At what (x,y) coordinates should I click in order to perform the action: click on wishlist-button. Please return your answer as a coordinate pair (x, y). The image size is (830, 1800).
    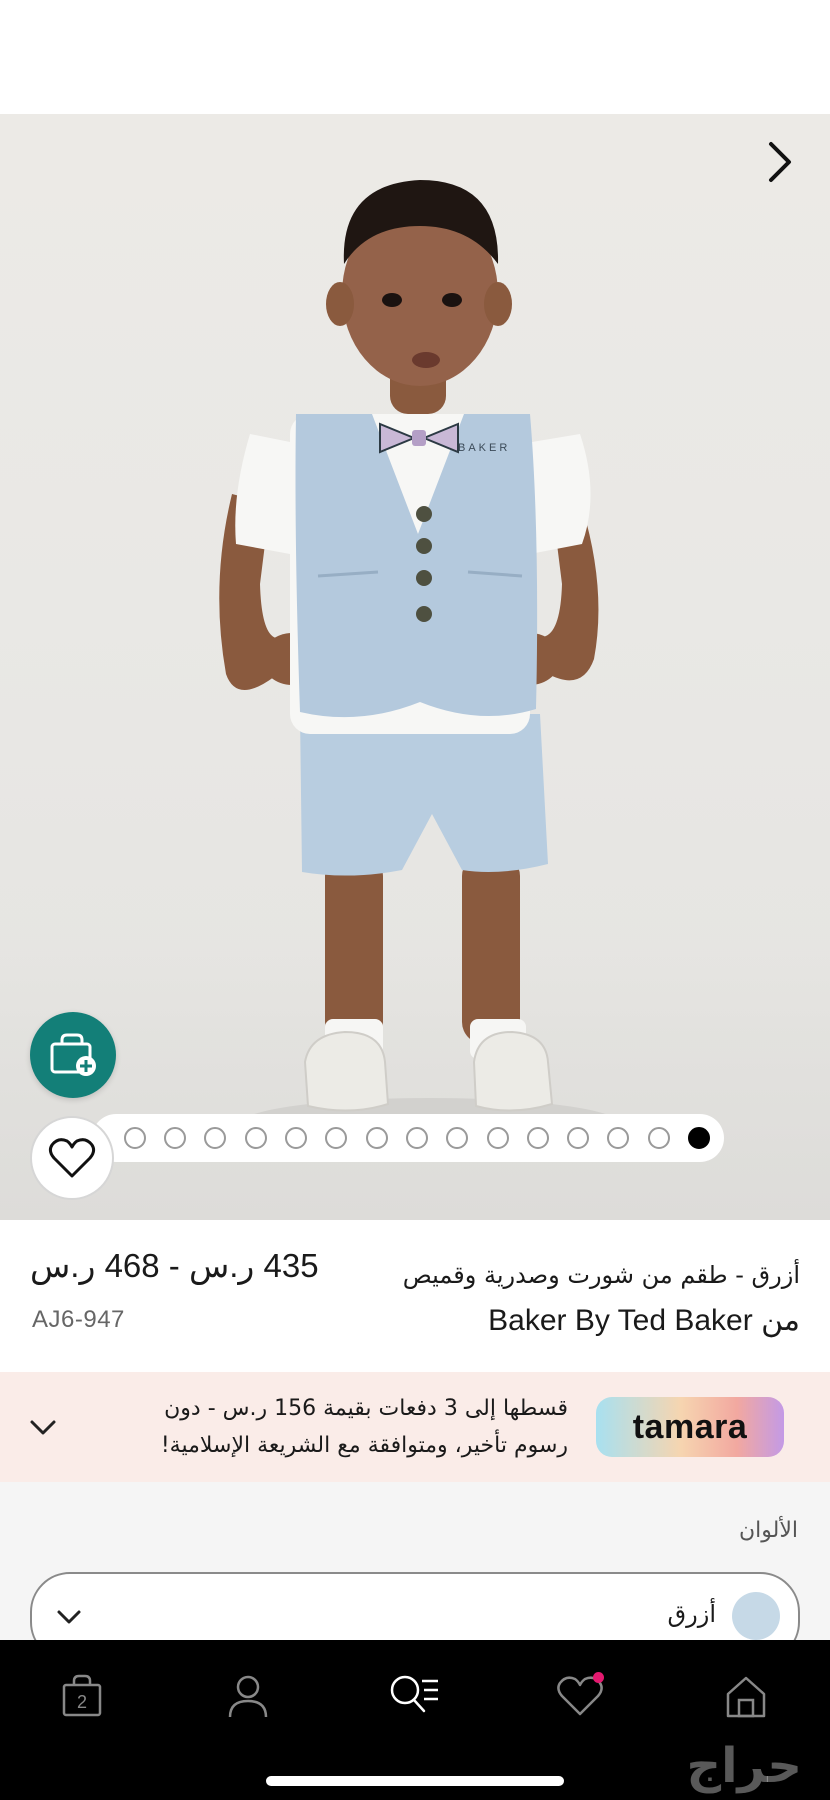
    Looking at the image, I should click on (72, 1158).